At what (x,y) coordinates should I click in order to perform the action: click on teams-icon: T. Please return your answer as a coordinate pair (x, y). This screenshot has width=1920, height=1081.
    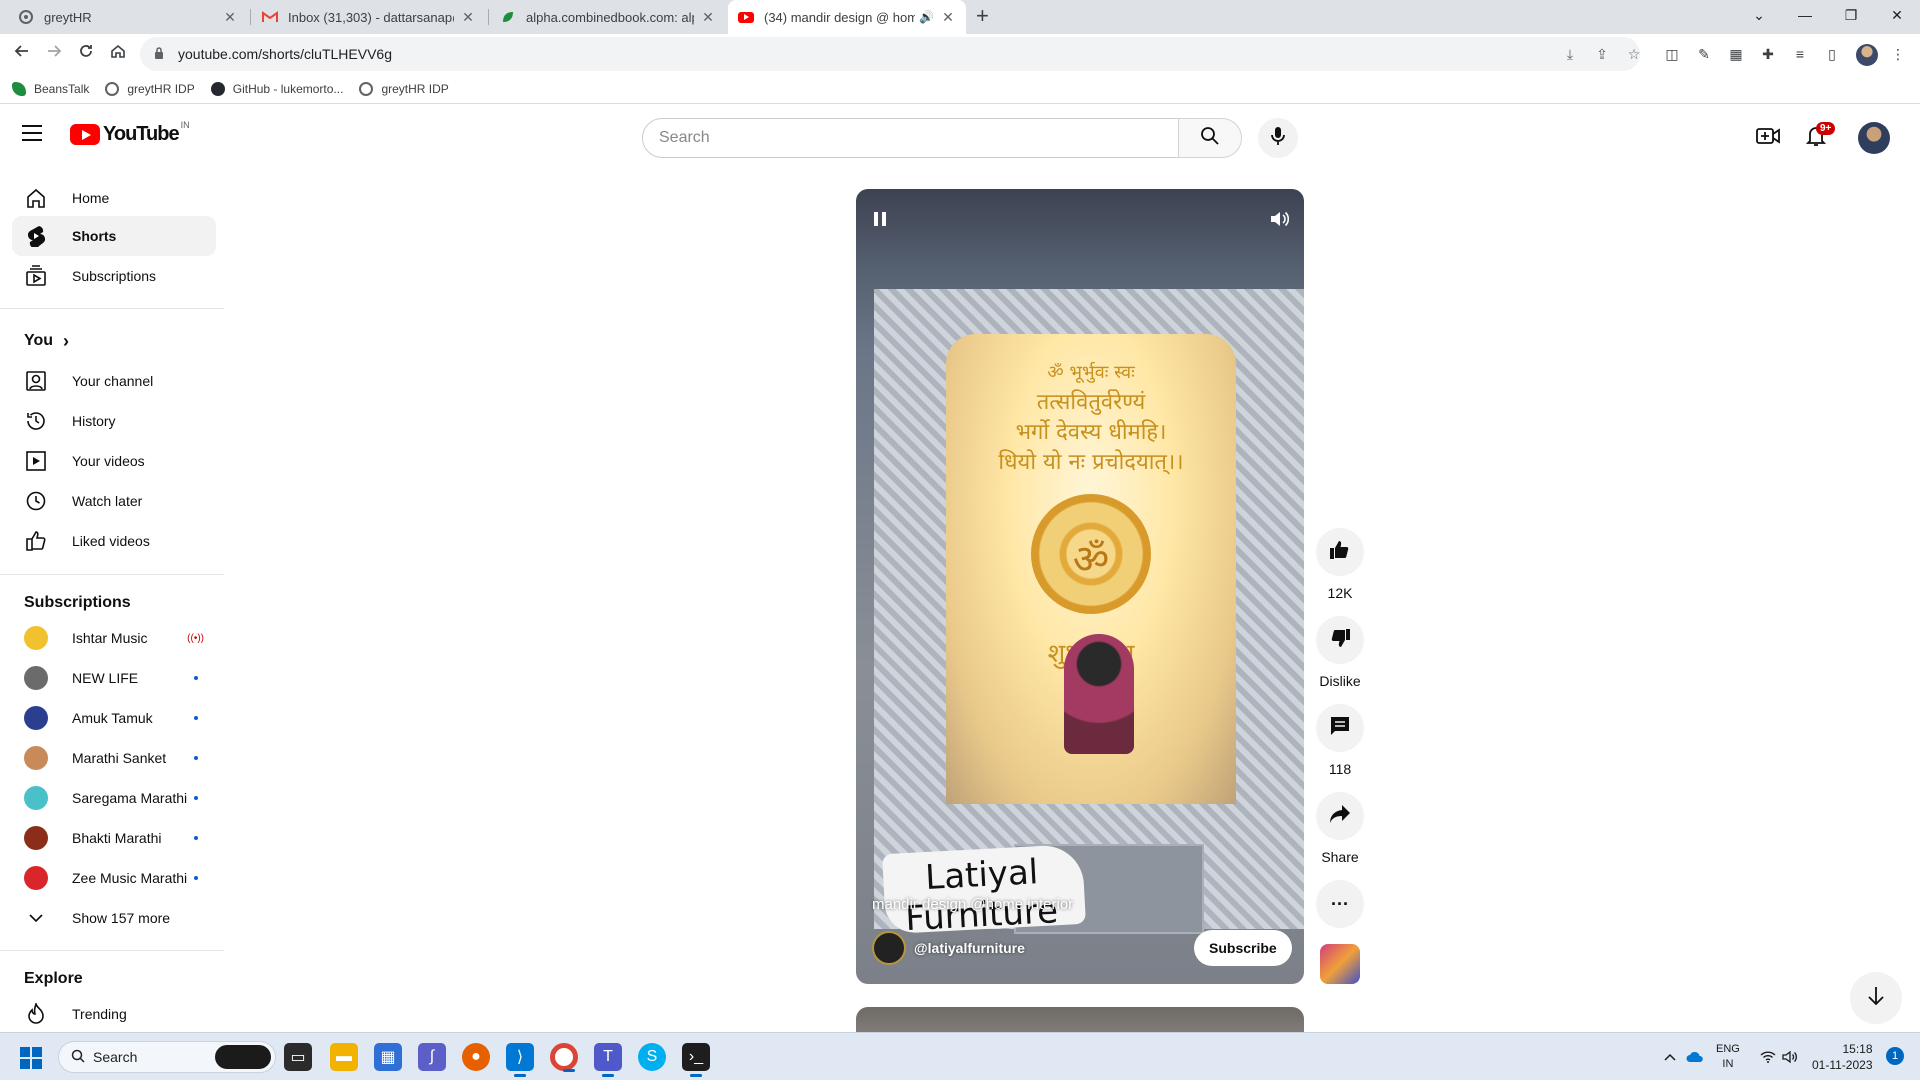
    Looking at the image, I should click on (608, 1060).